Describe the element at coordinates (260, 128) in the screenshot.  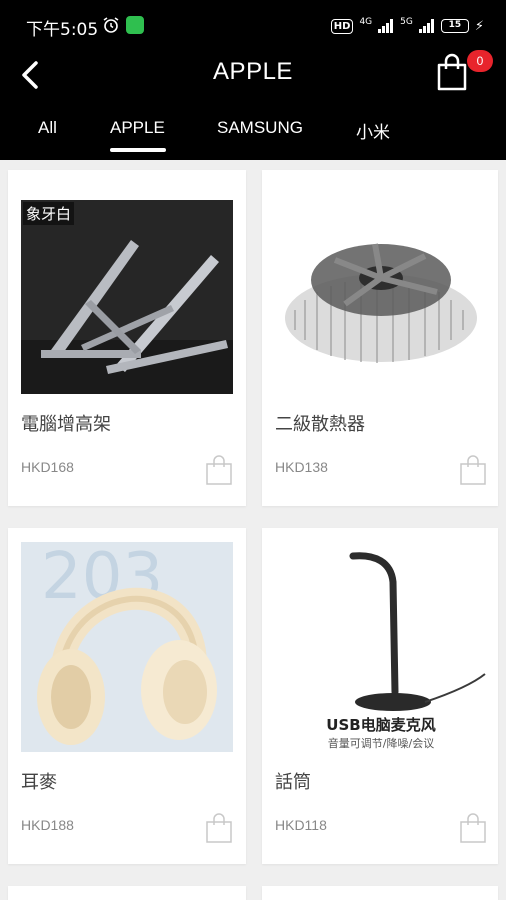
I see `tab-samsung: SAMSUNG` at that location.